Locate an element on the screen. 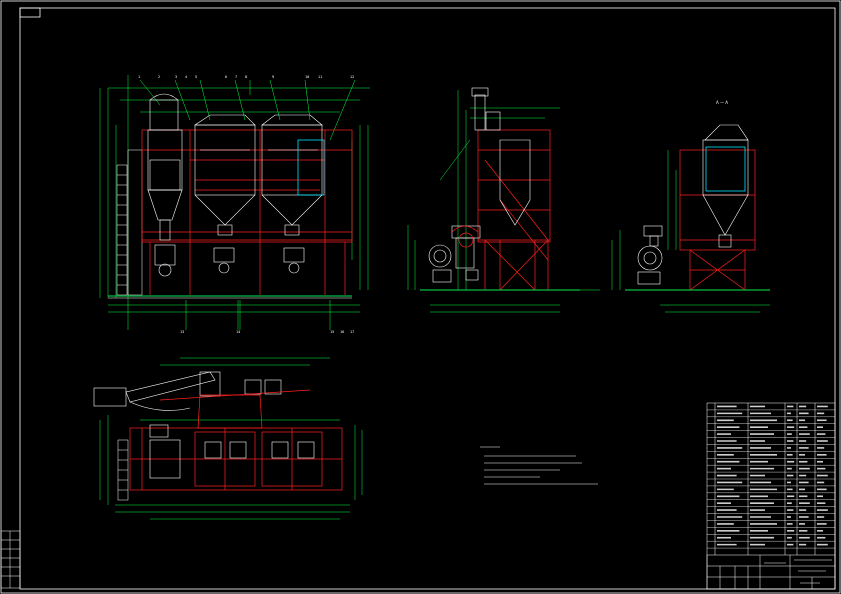  item-number: 13 is located at coordinates (182, 332).